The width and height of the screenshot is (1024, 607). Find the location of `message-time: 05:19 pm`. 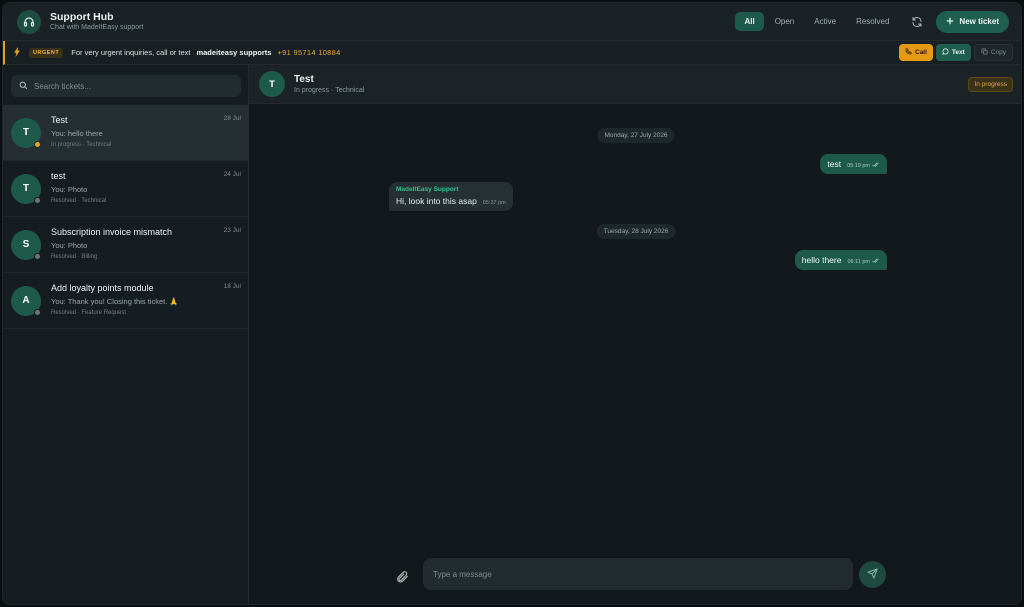

message-time: 05:19 pm is located at coordinates (863, 165).